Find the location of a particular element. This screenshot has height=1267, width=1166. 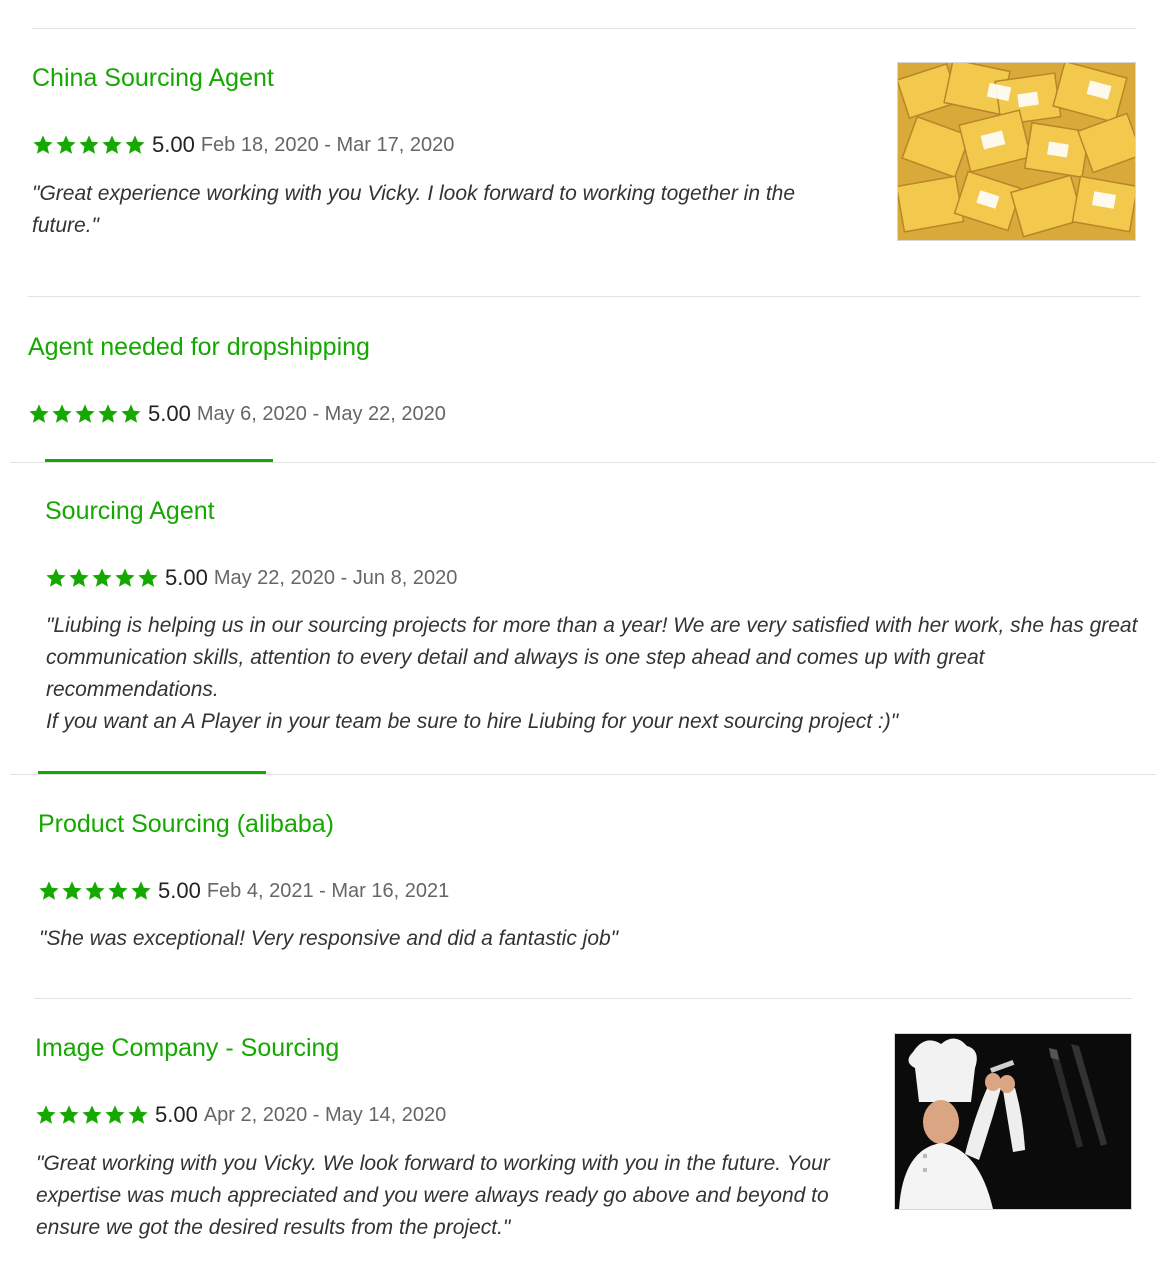

chef-knives-image is located at coordinates (1013, 1121).